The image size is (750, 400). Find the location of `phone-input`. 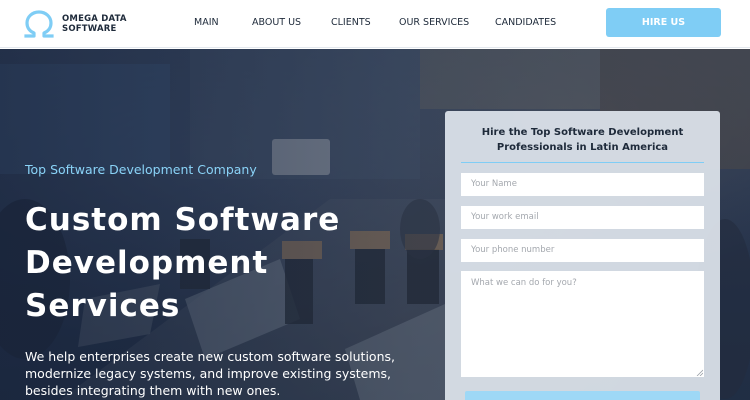

phone-input is located at coordinates (582, 250).